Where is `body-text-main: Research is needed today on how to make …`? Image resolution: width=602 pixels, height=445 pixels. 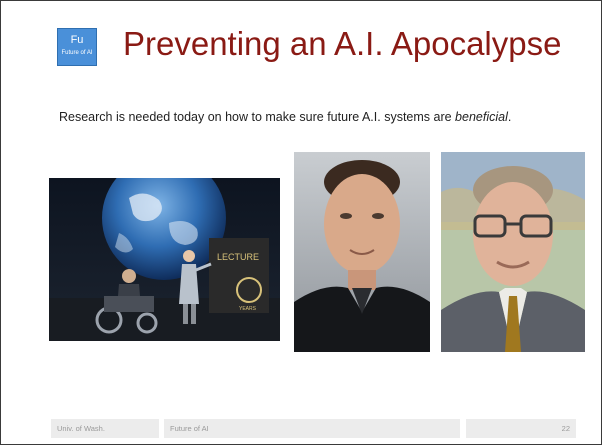 body-text-main: Research is needed today on how to make … is located at coordinates (257, 117).